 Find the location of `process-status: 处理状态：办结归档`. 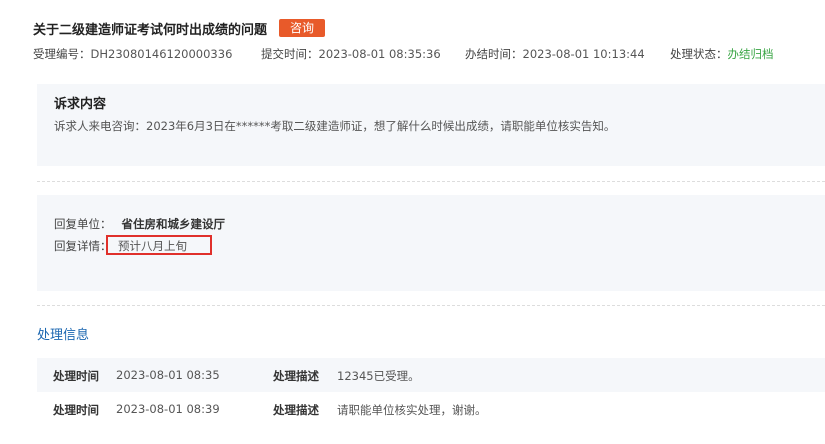

process-status: 处理状态：办结归档 is located at coordinates (722, 54).